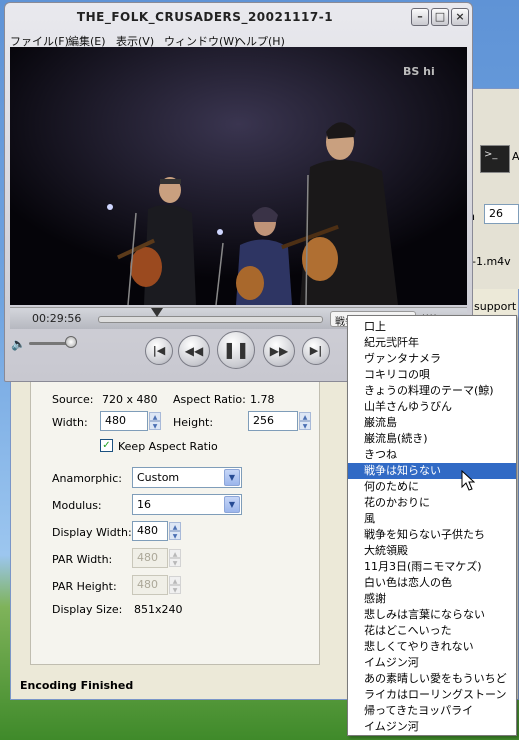 The image size is (519, 740). What do you see at coordinates (432, 471) in the screenshot?
I see `chapter-item: 戦争は知らない` at bounding box center [432, 471].